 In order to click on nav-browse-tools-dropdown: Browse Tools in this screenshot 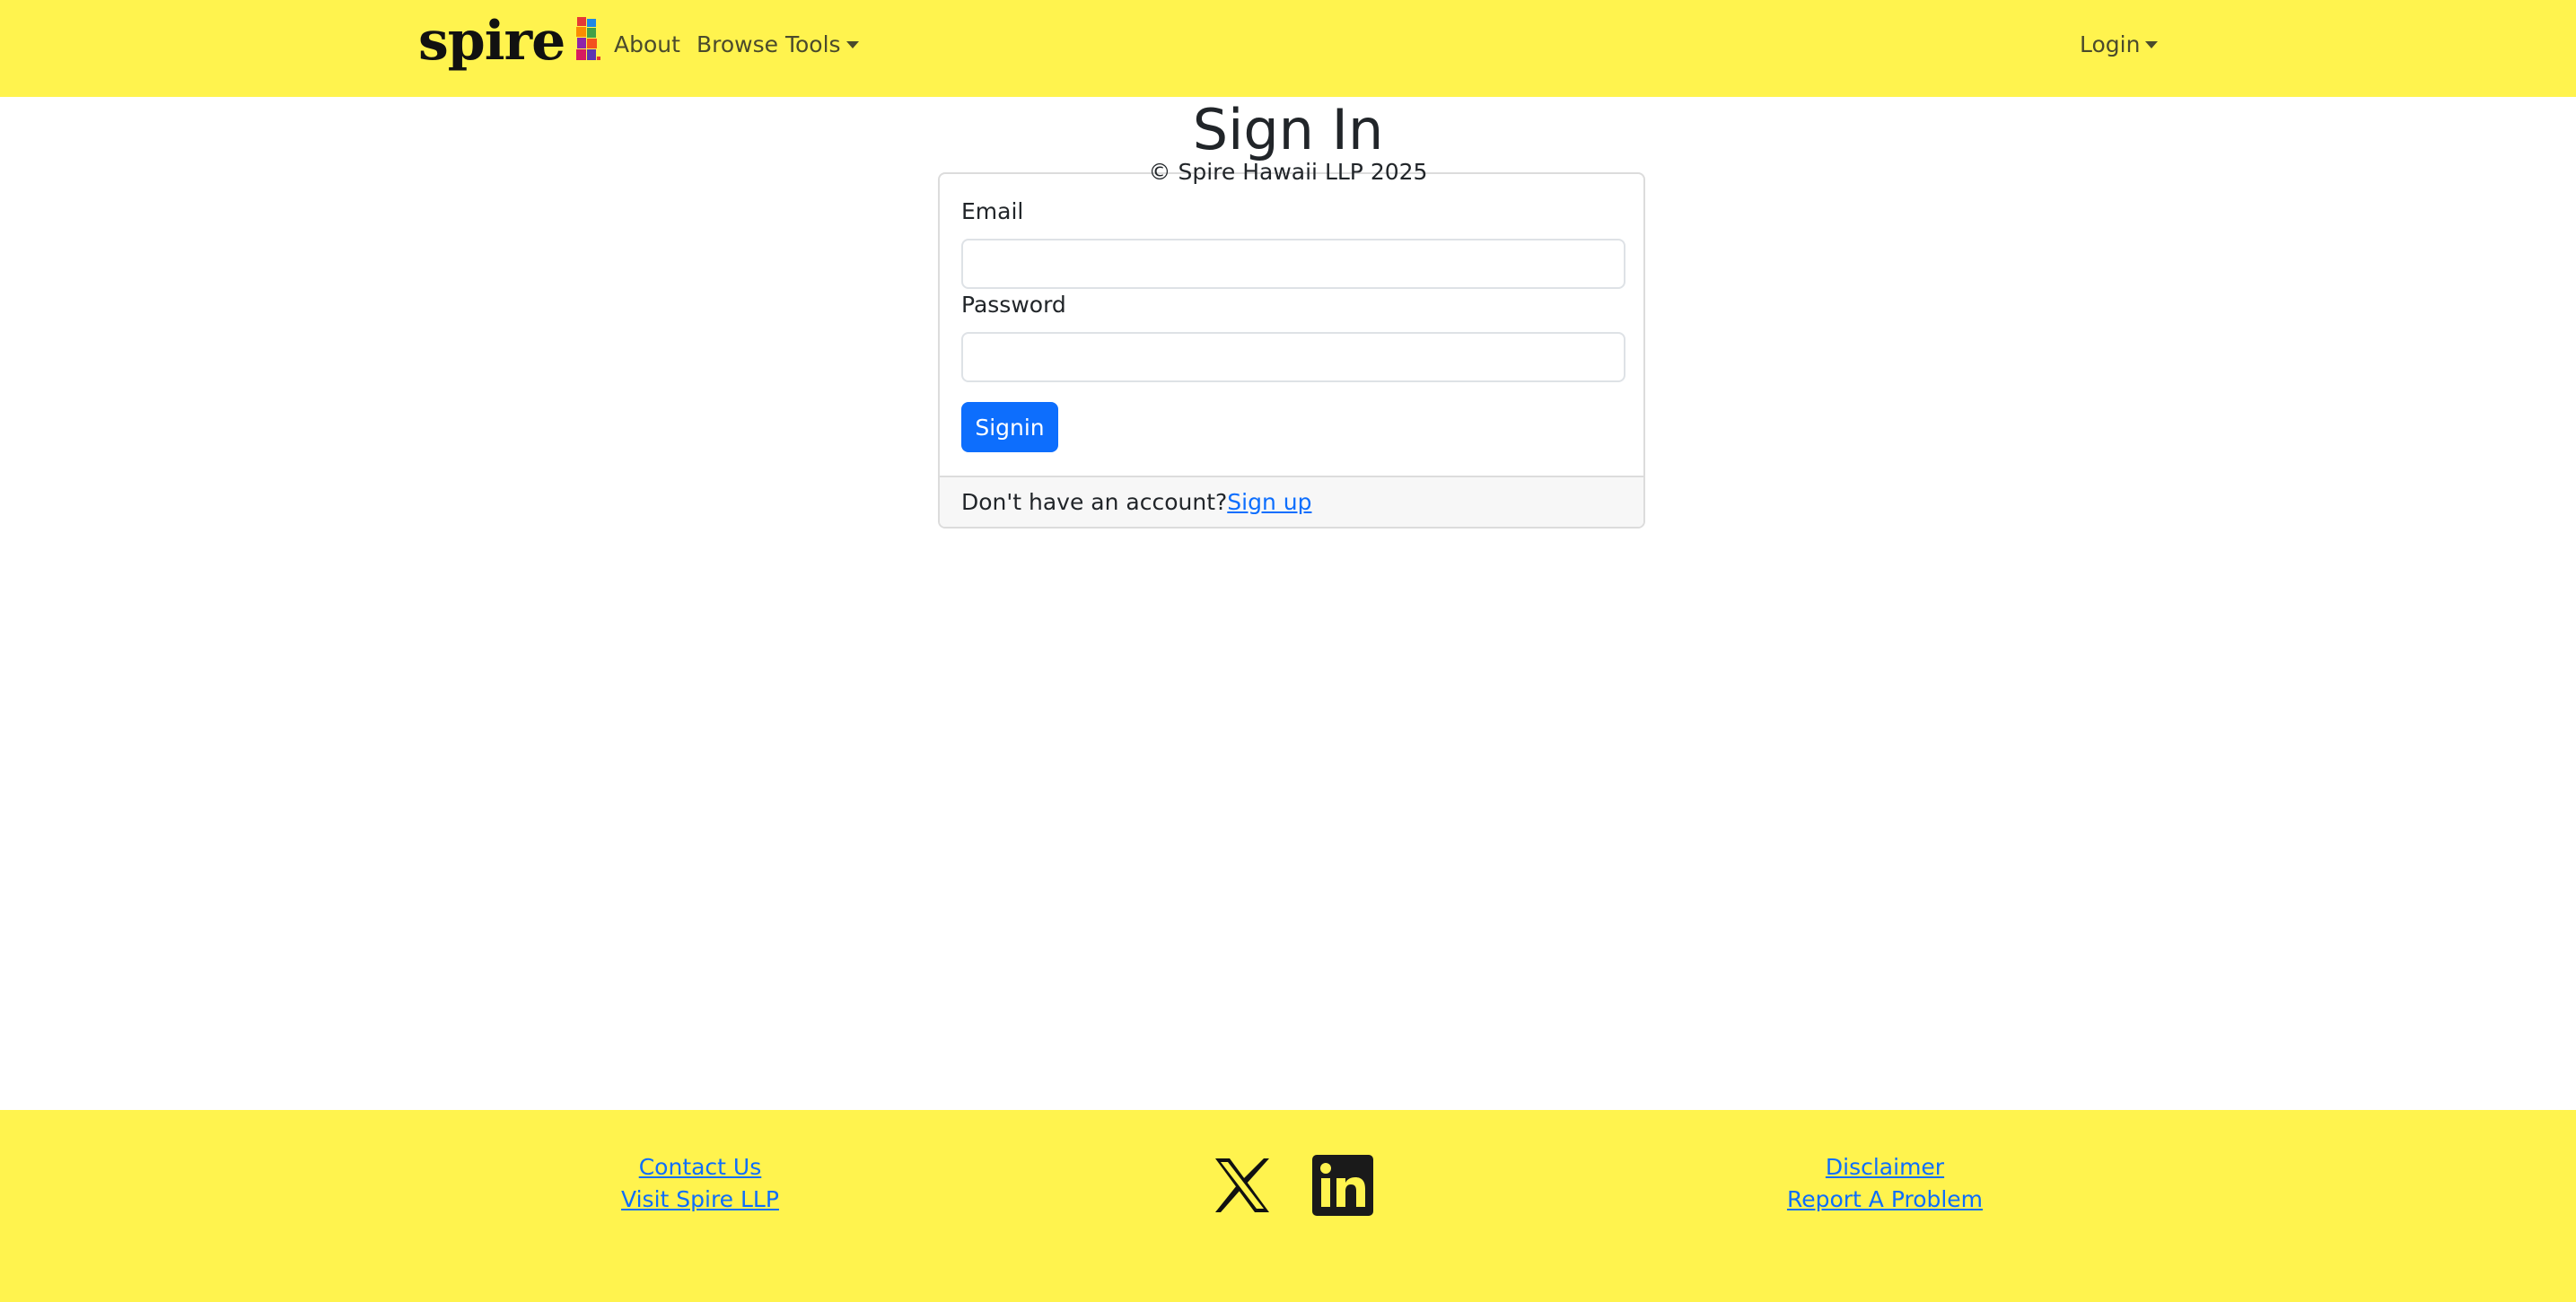, I will do `click(778, 45)`.